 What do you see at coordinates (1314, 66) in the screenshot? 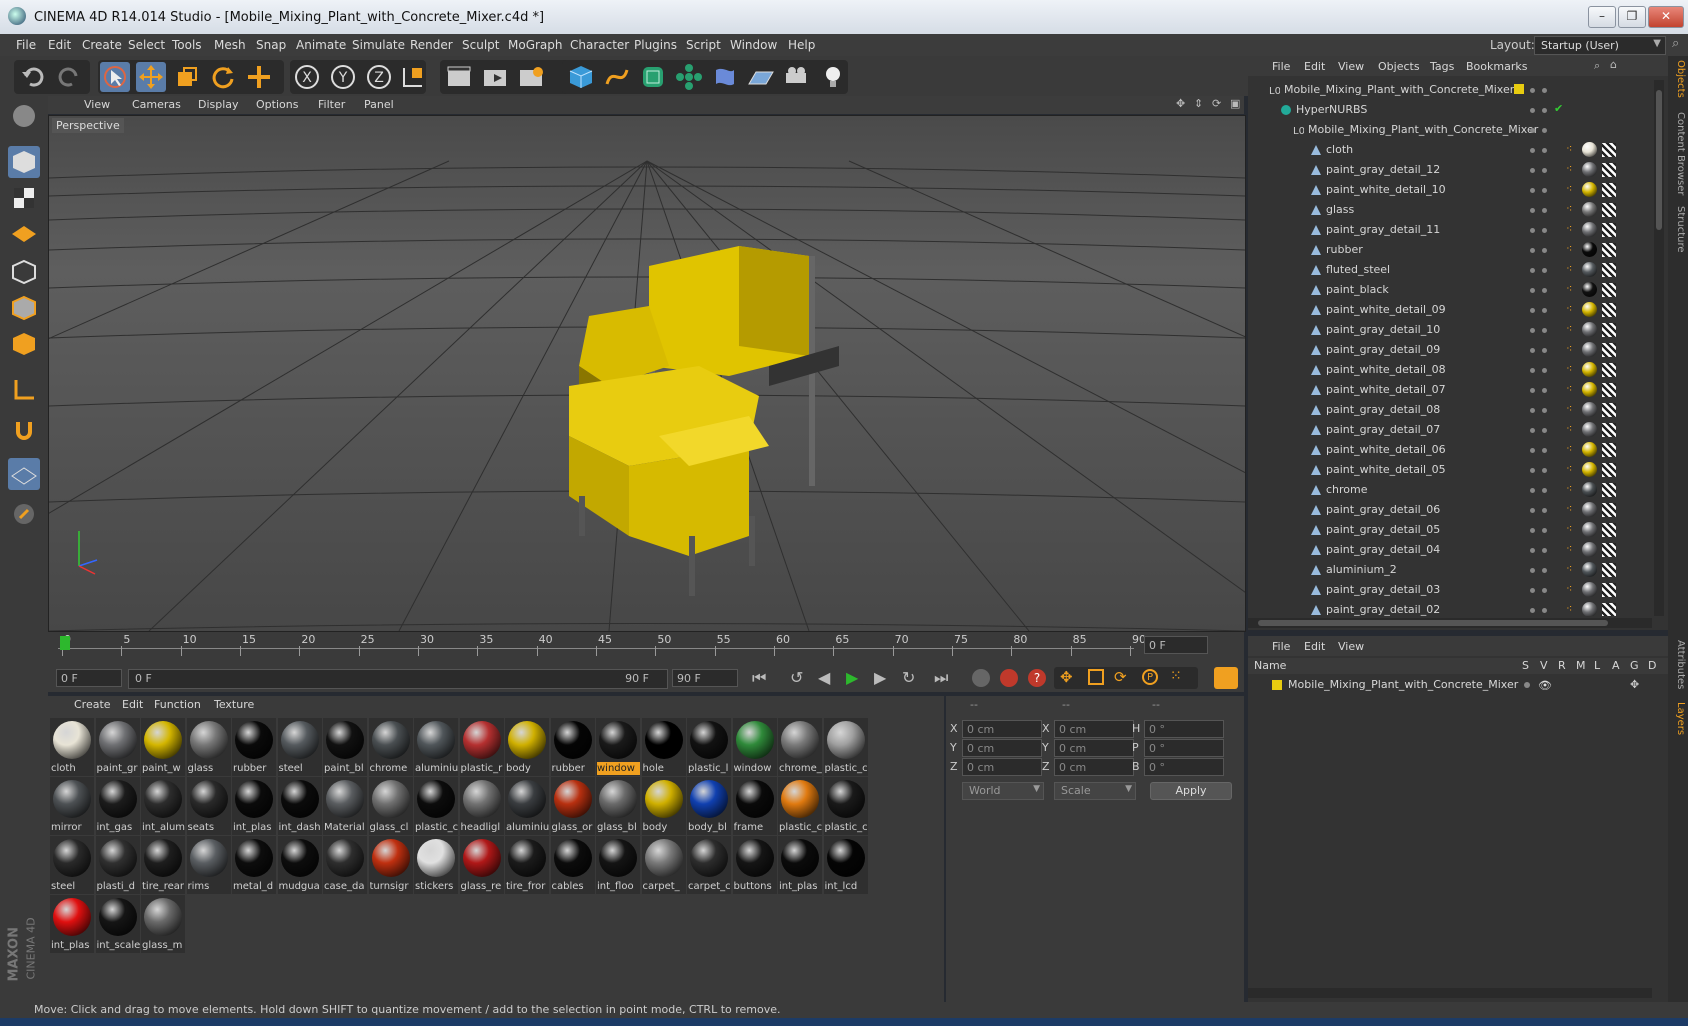
I see `object-menu-edit: Edit` at bounding box center [1314, 66].